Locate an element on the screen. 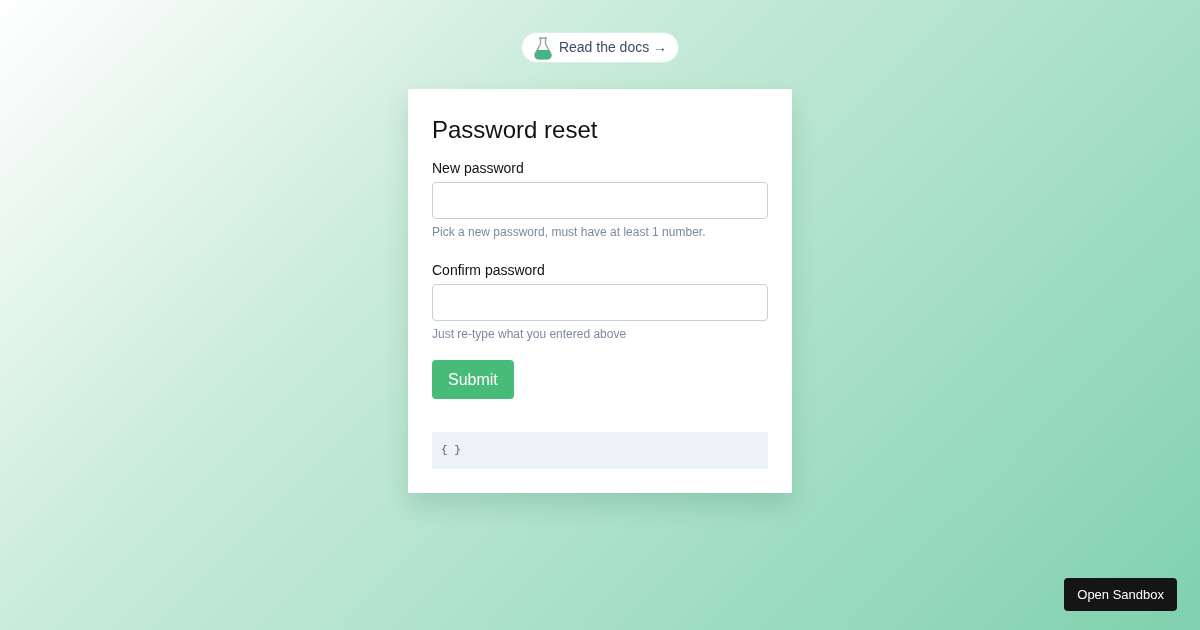  form-title: Password reset is located at coordinates (515, 130).